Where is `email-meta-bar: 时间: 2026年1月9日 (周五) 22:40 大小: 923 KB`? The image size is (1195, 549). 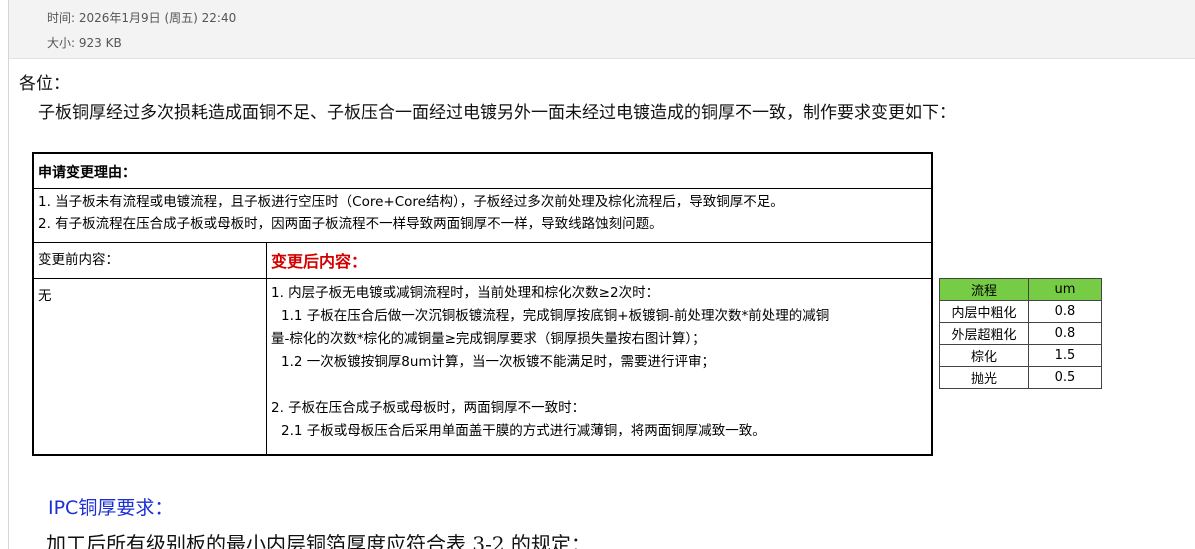 email-meta-bar: 时间: 2026年1月9日 (周五) 22:40 大小: 923 KB is located at coordinates (602, 29).